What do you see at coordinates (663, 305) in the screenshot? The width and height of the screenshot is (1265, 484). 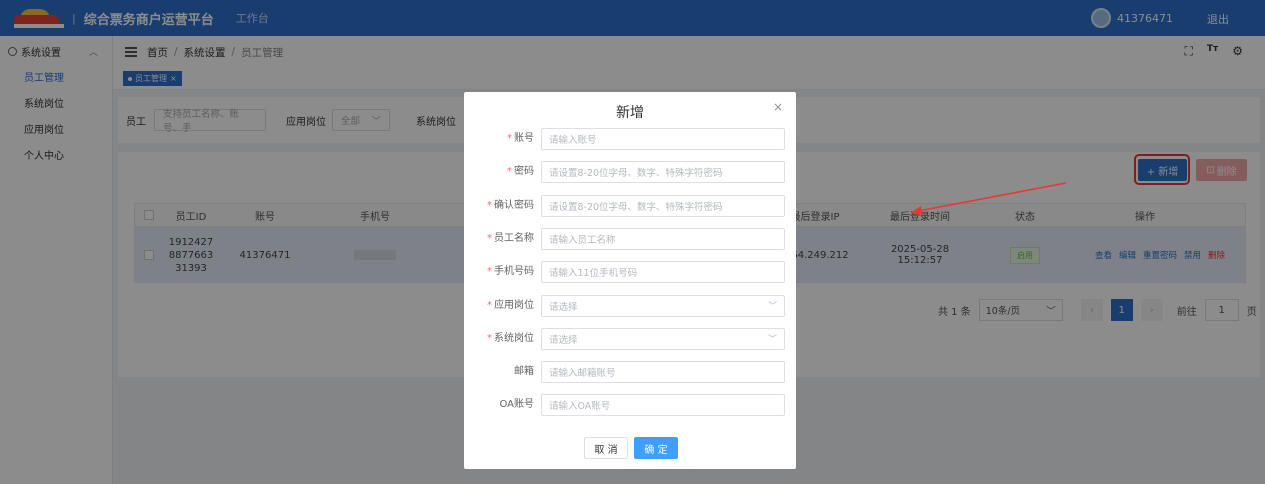 I see `app-post-select: 请选择 ﹀` at bounding box center [663, 305].